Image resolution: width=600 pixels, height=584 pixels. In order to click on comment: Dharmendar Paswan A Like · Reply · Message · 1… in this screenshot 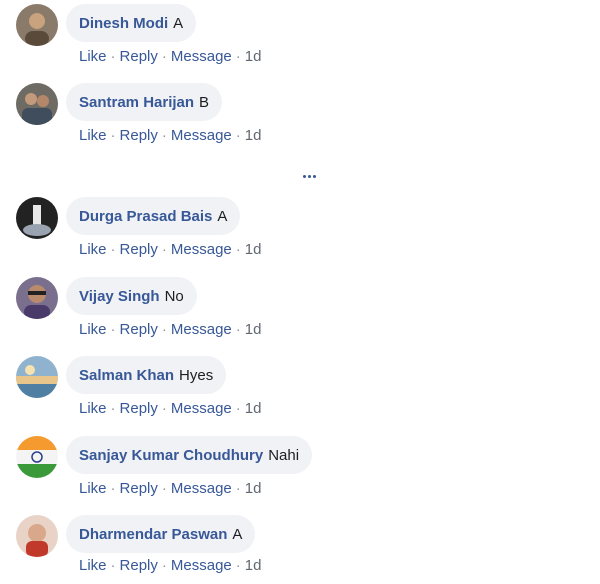, I will do `click(300, 546)`.